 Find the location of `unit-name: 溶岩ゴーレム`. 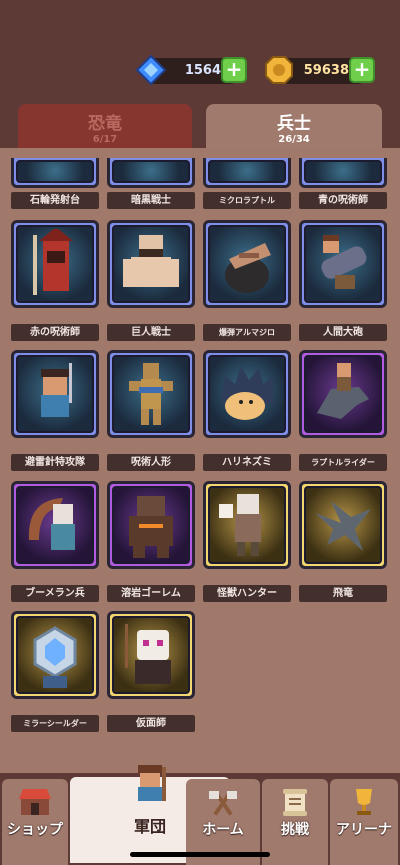

unit-name: 溶岩ゴーレム is located at coordinates (151, 593).